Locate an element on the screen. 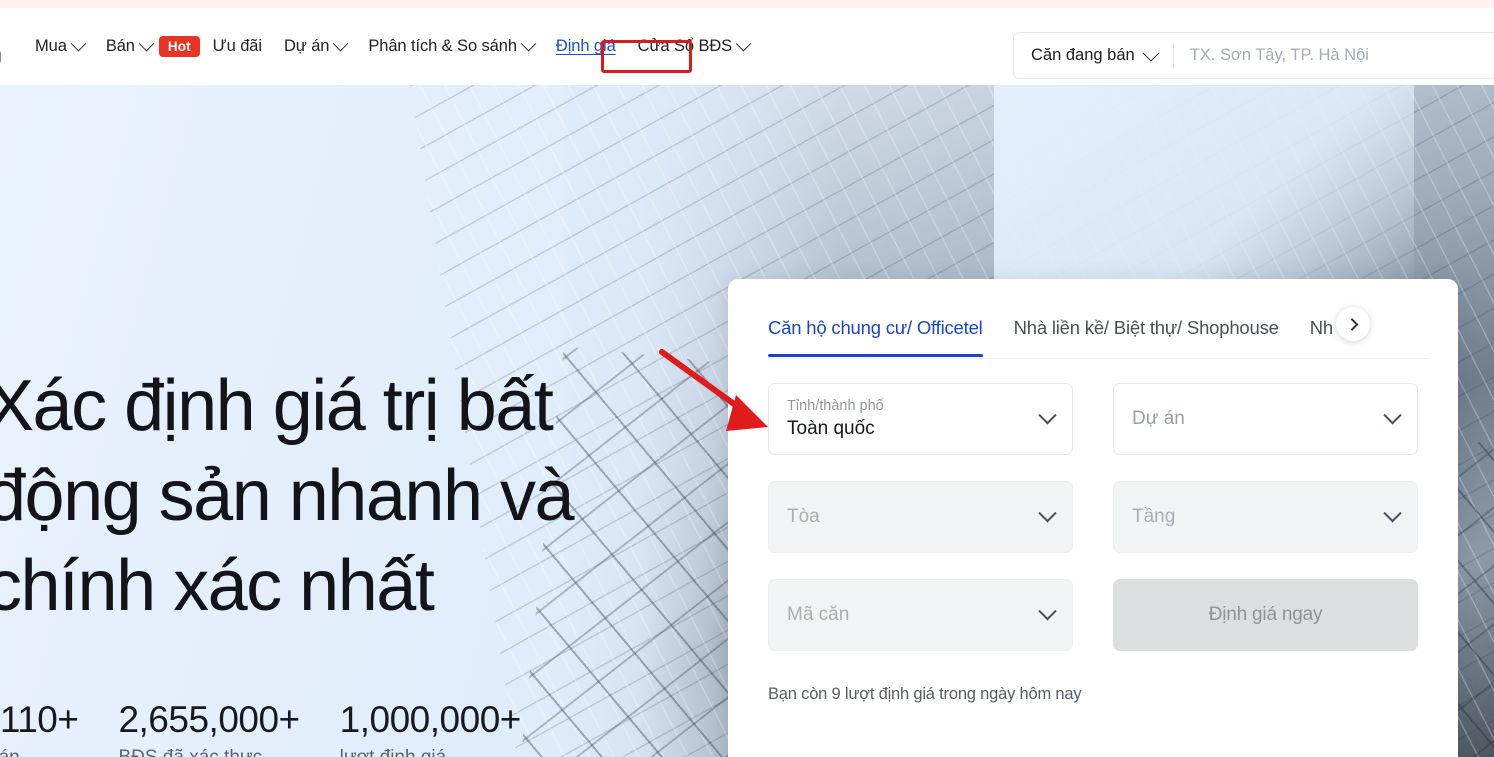 This screenshot has width=1494, height=757. field-building: Tòa is located at coordinates (920, 517).